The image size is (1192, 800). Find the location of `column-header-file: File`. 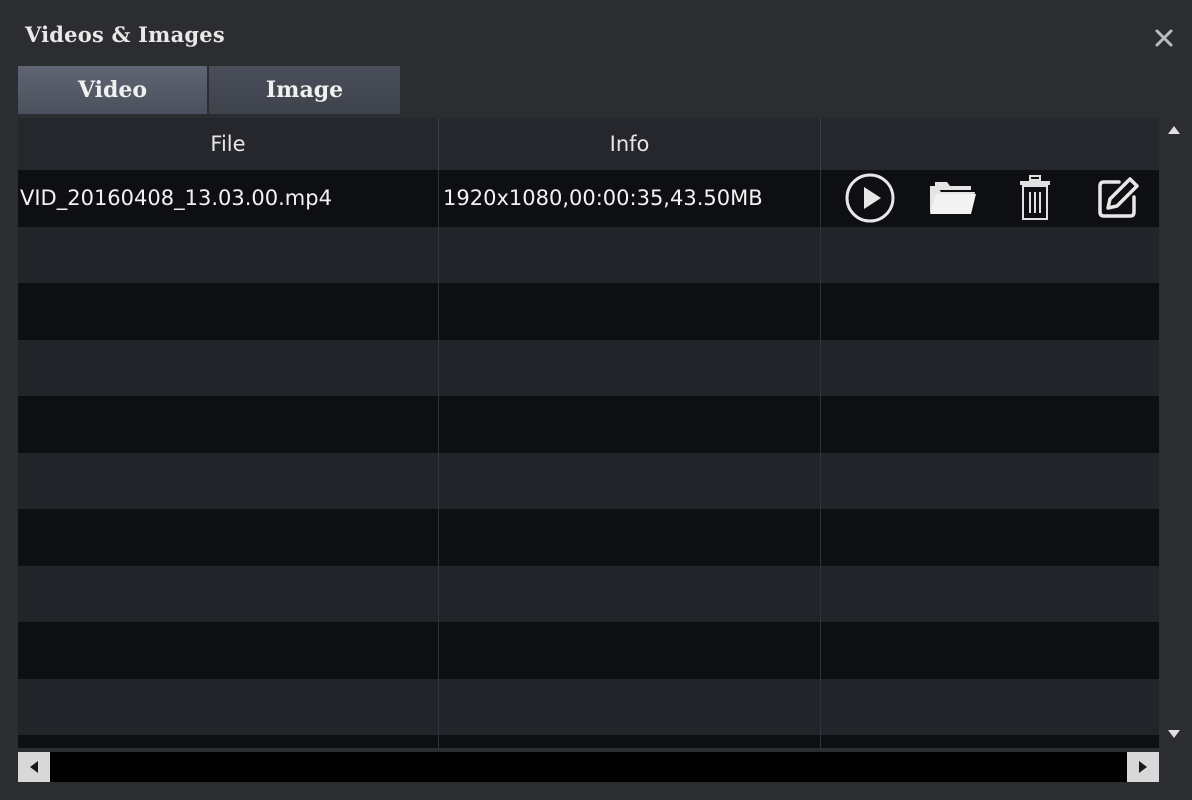

column-header-file: File is located at coordinates (228, 144).